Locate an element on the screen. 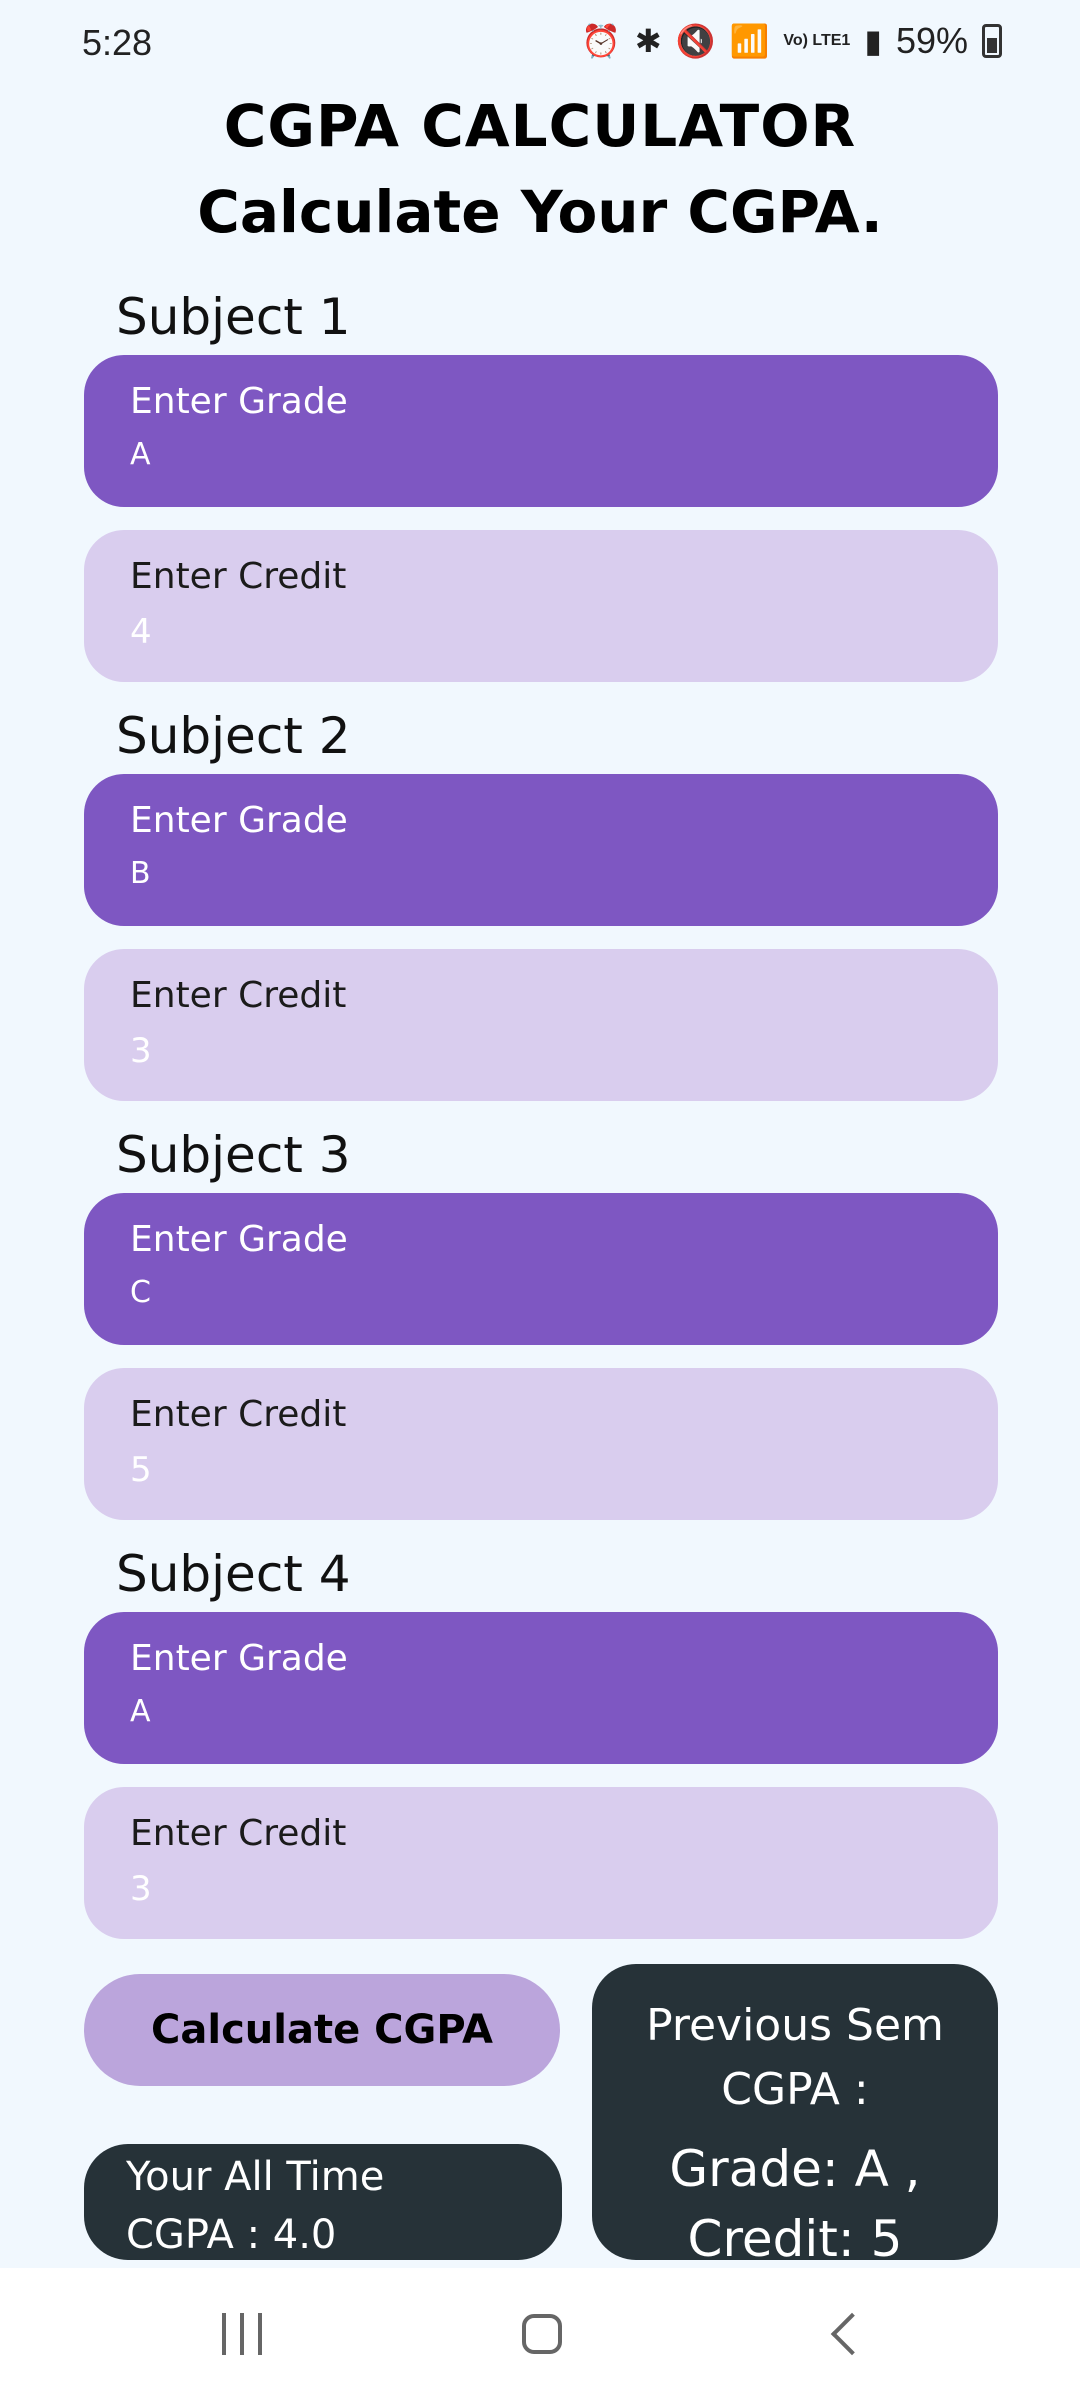 The width and height of the screenshot is (1080, 2400). subject-4-credit-field: Enter Credit 3 is located at coordinates (541, 1863).